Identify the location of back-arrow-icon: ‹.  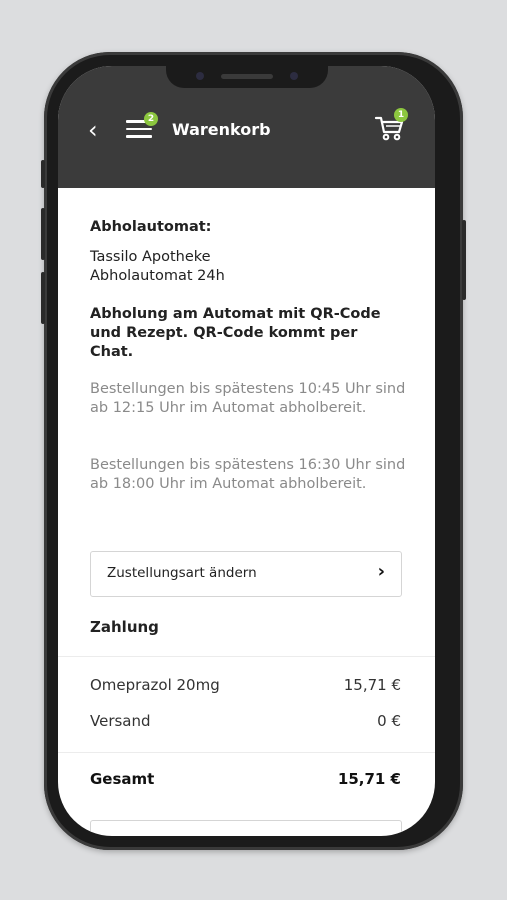
(93, 130).